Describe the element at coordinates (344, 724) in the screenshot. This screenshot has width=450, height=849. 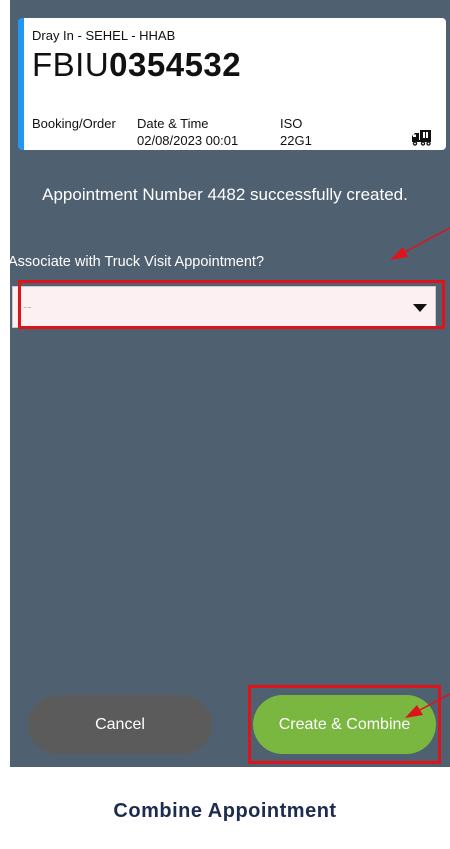
I see `highlight-box-button` at that location.